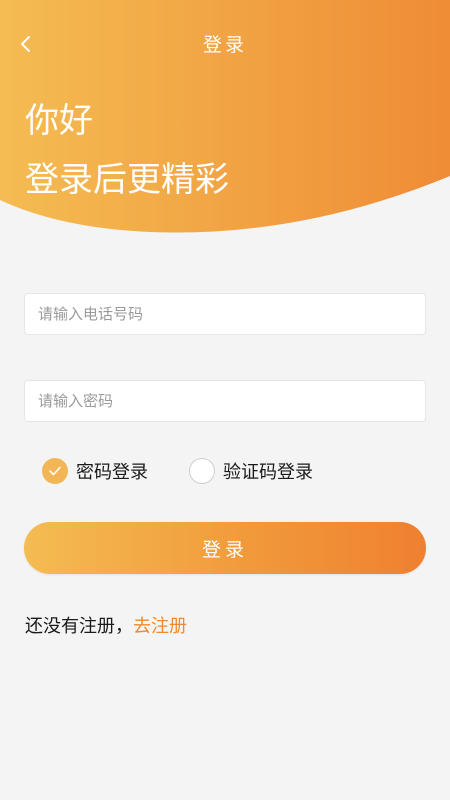  I want to click on radio-checked-icon, so click(55, 471).